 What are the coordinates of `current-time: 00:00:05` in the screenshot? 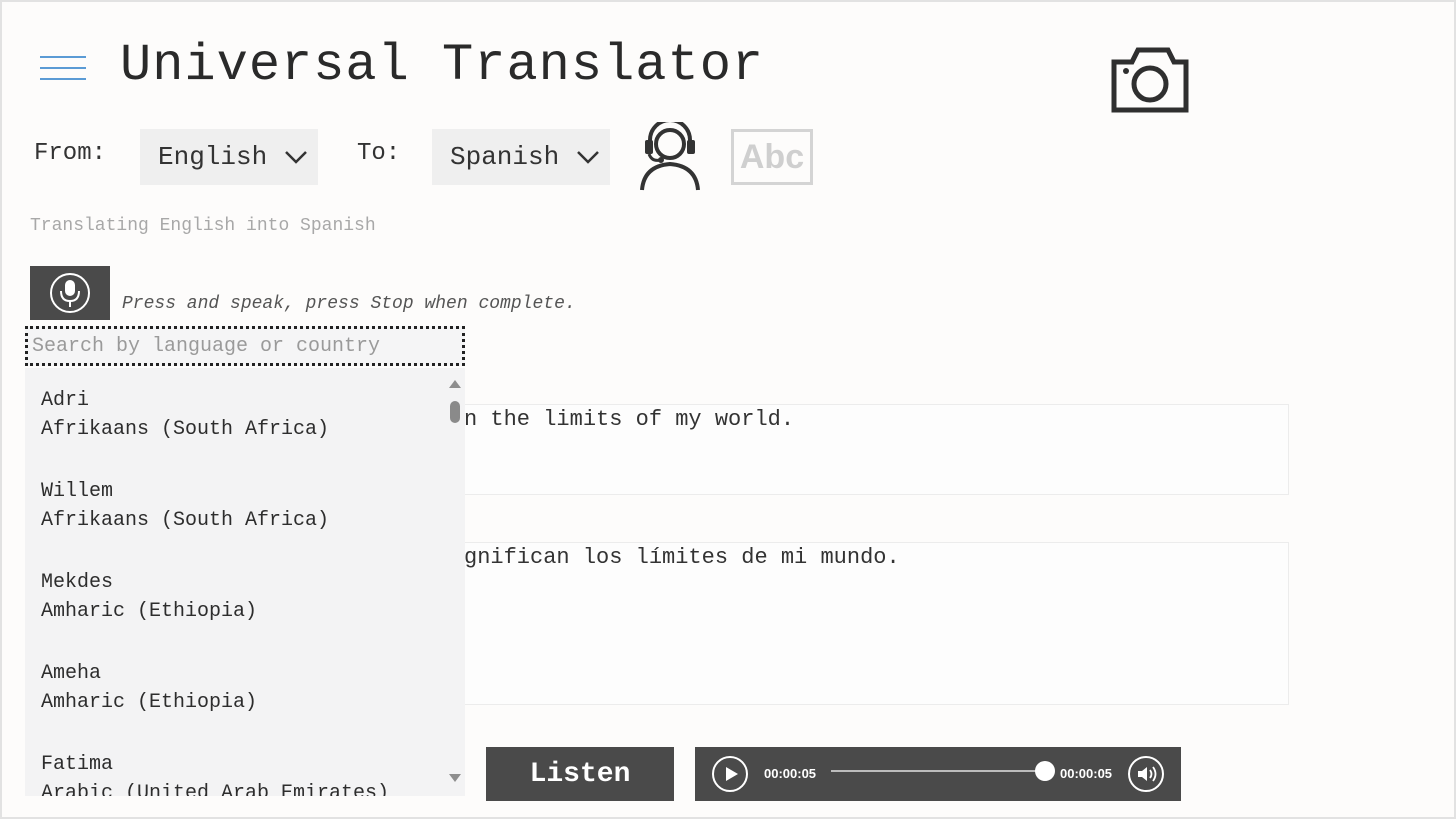 It's located at (790, 773).